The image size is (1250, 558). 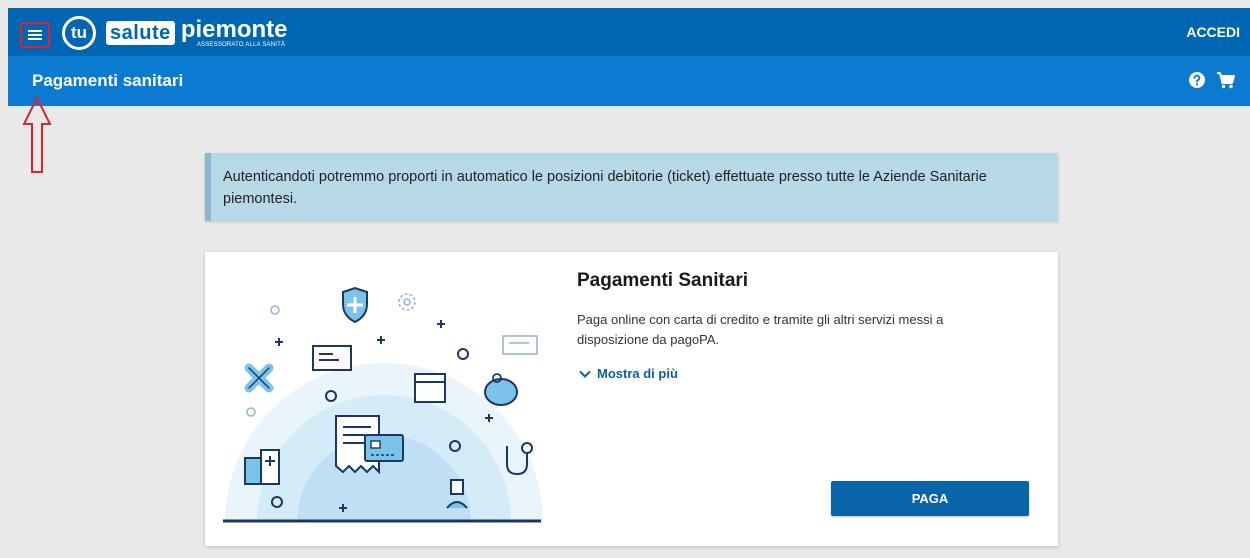 I want to click on menu-icon, so click(x=35, y=35).